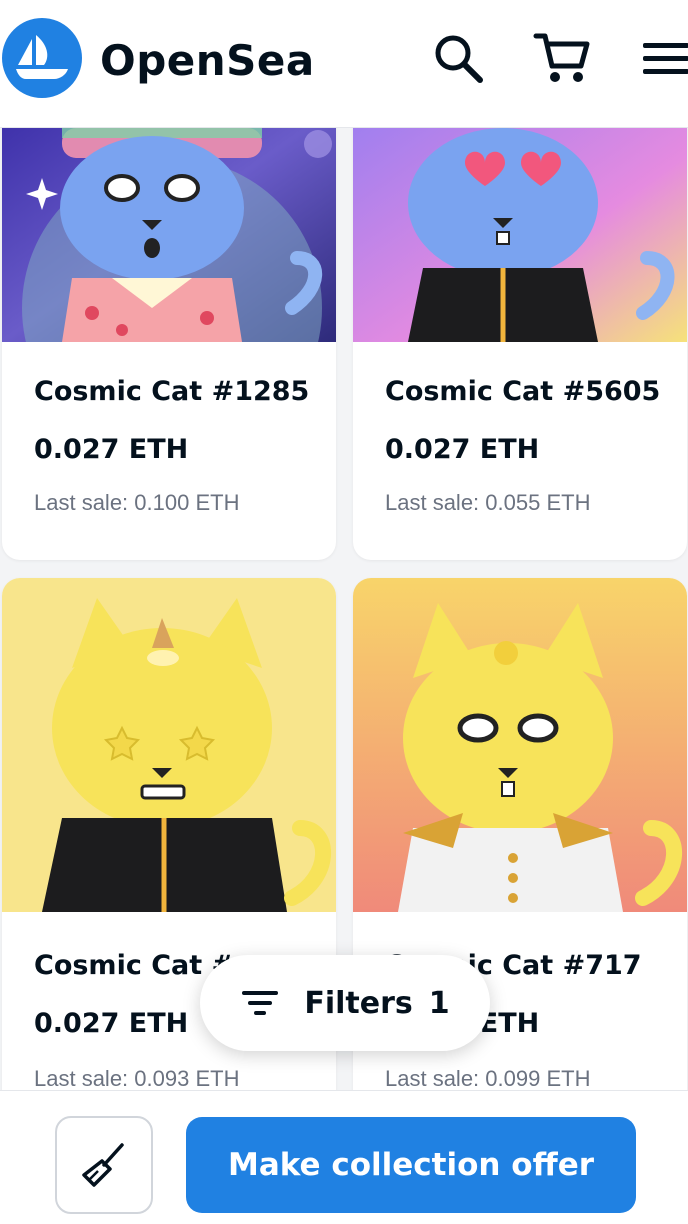  I want to click on filters-button: Filters 1, so click(345, 1003).